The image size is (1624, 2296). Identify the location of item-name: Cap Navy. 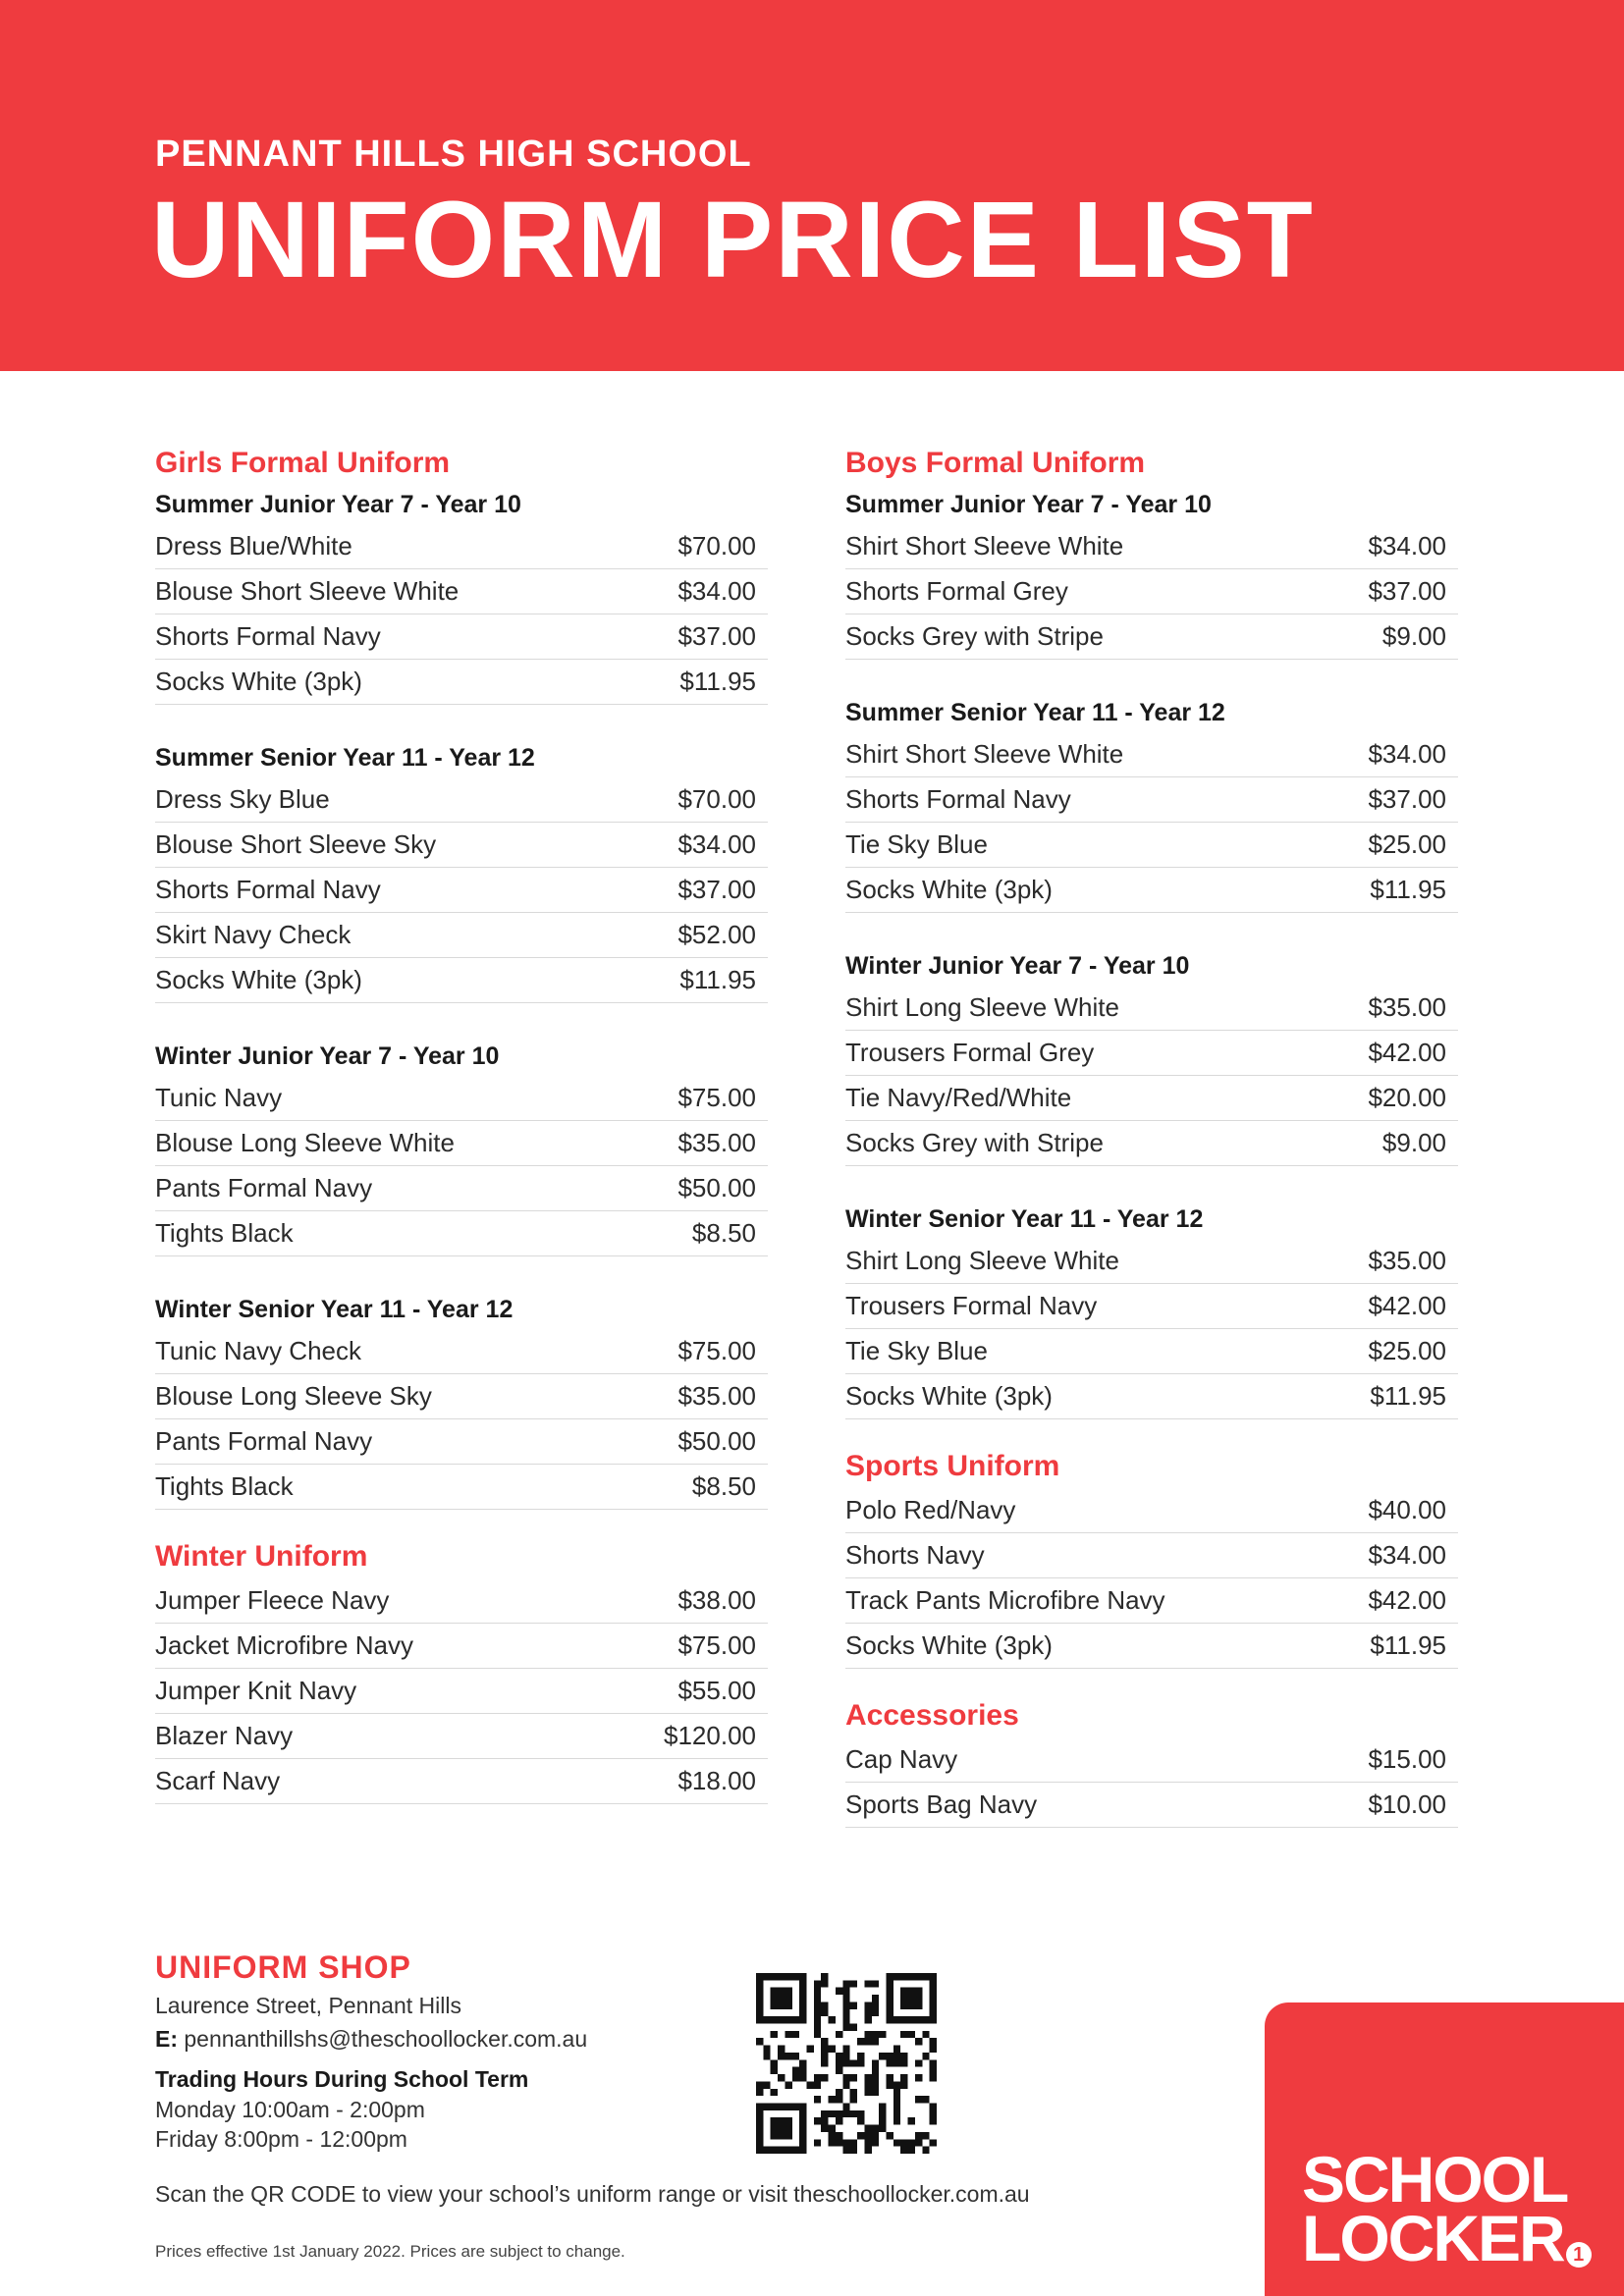
(901, 1759).